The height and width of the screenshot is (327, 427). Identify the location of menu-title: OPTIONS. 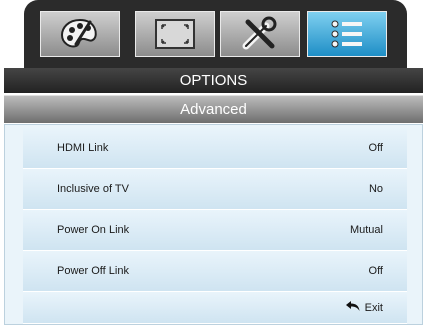
(213, 80).